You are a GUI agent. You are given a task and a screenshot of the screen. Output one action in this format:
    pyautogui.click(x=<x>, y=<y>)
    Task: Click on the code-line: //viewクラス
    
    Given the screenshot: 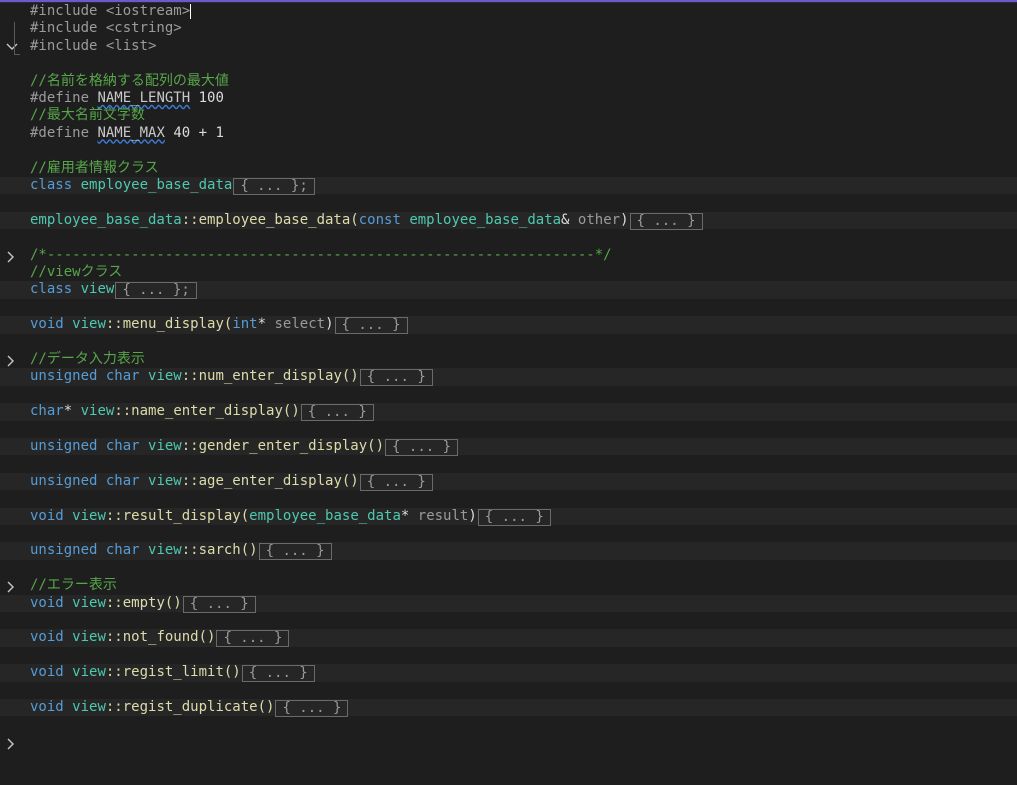 What is the action you would take?
    pyautogui.click(x=508, y=272)
    